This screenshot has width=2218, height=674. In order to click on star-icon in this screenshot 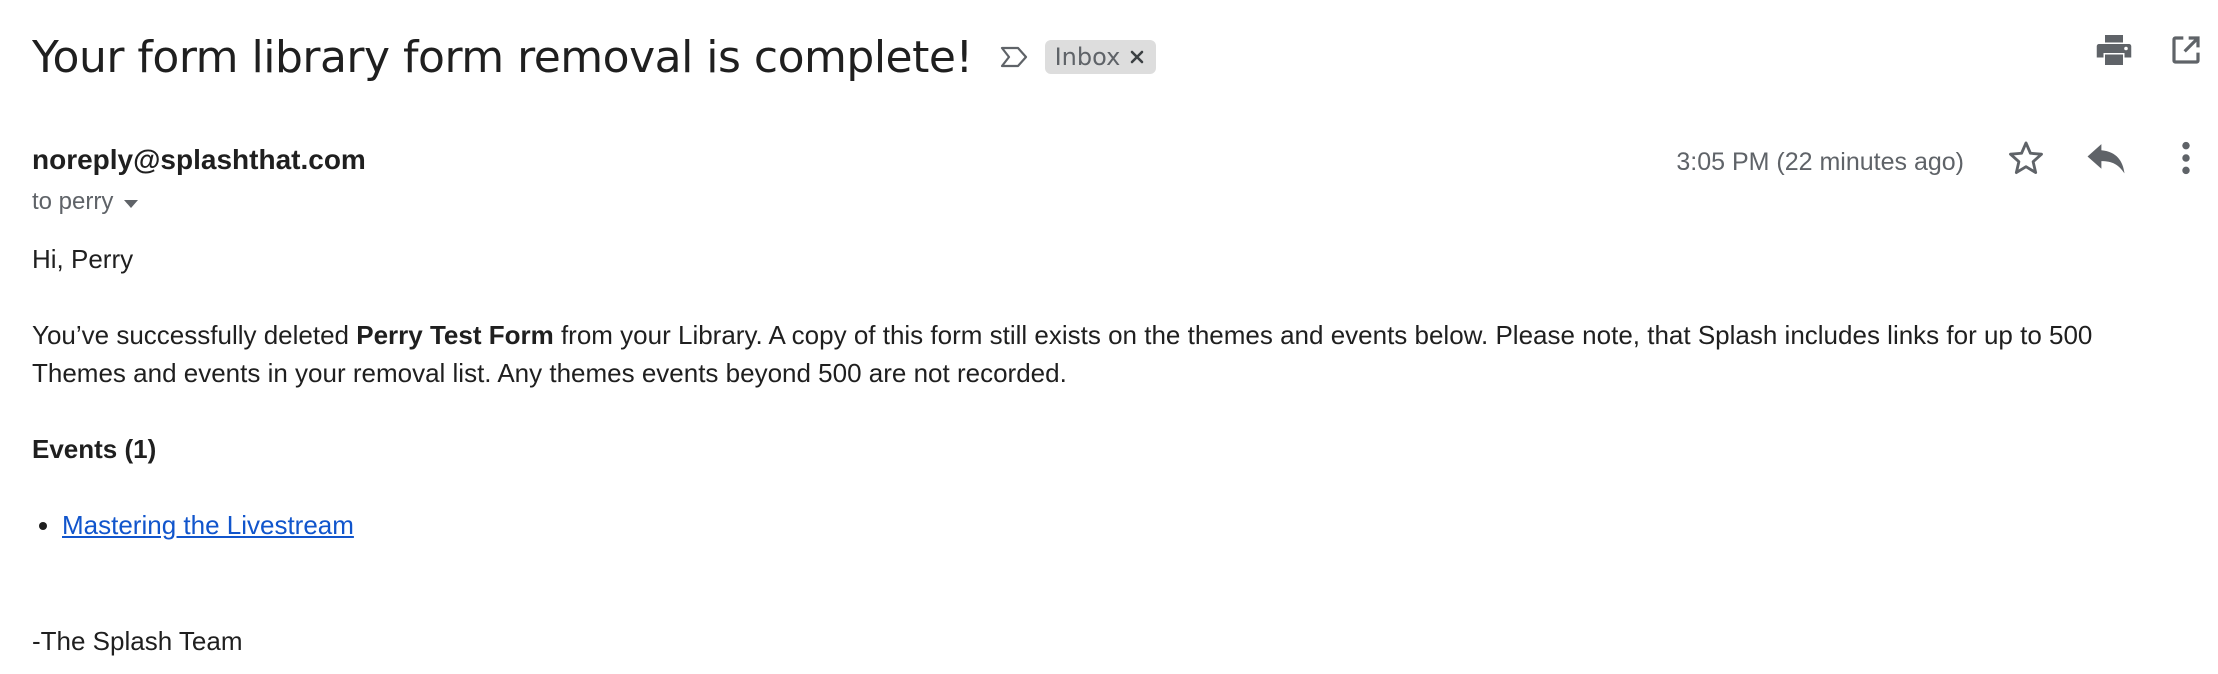, I will do `click(2026, 158)`.